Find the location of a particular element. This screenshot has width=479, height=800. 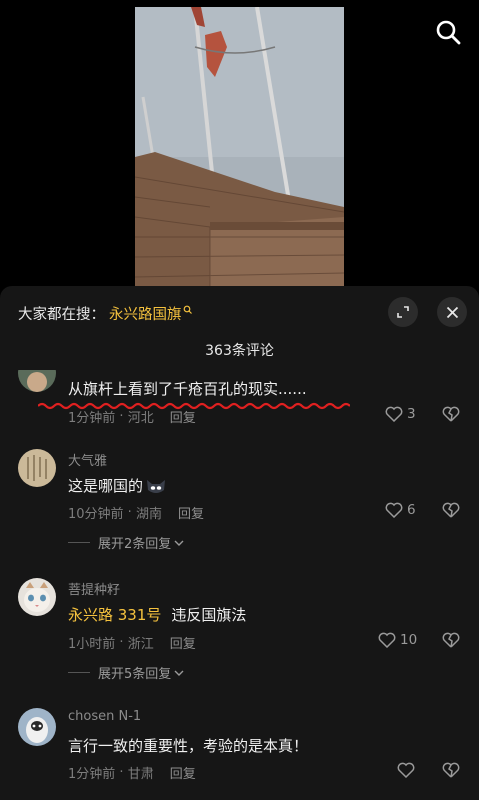

like-button: 3 is located at coordinates (400, 414).